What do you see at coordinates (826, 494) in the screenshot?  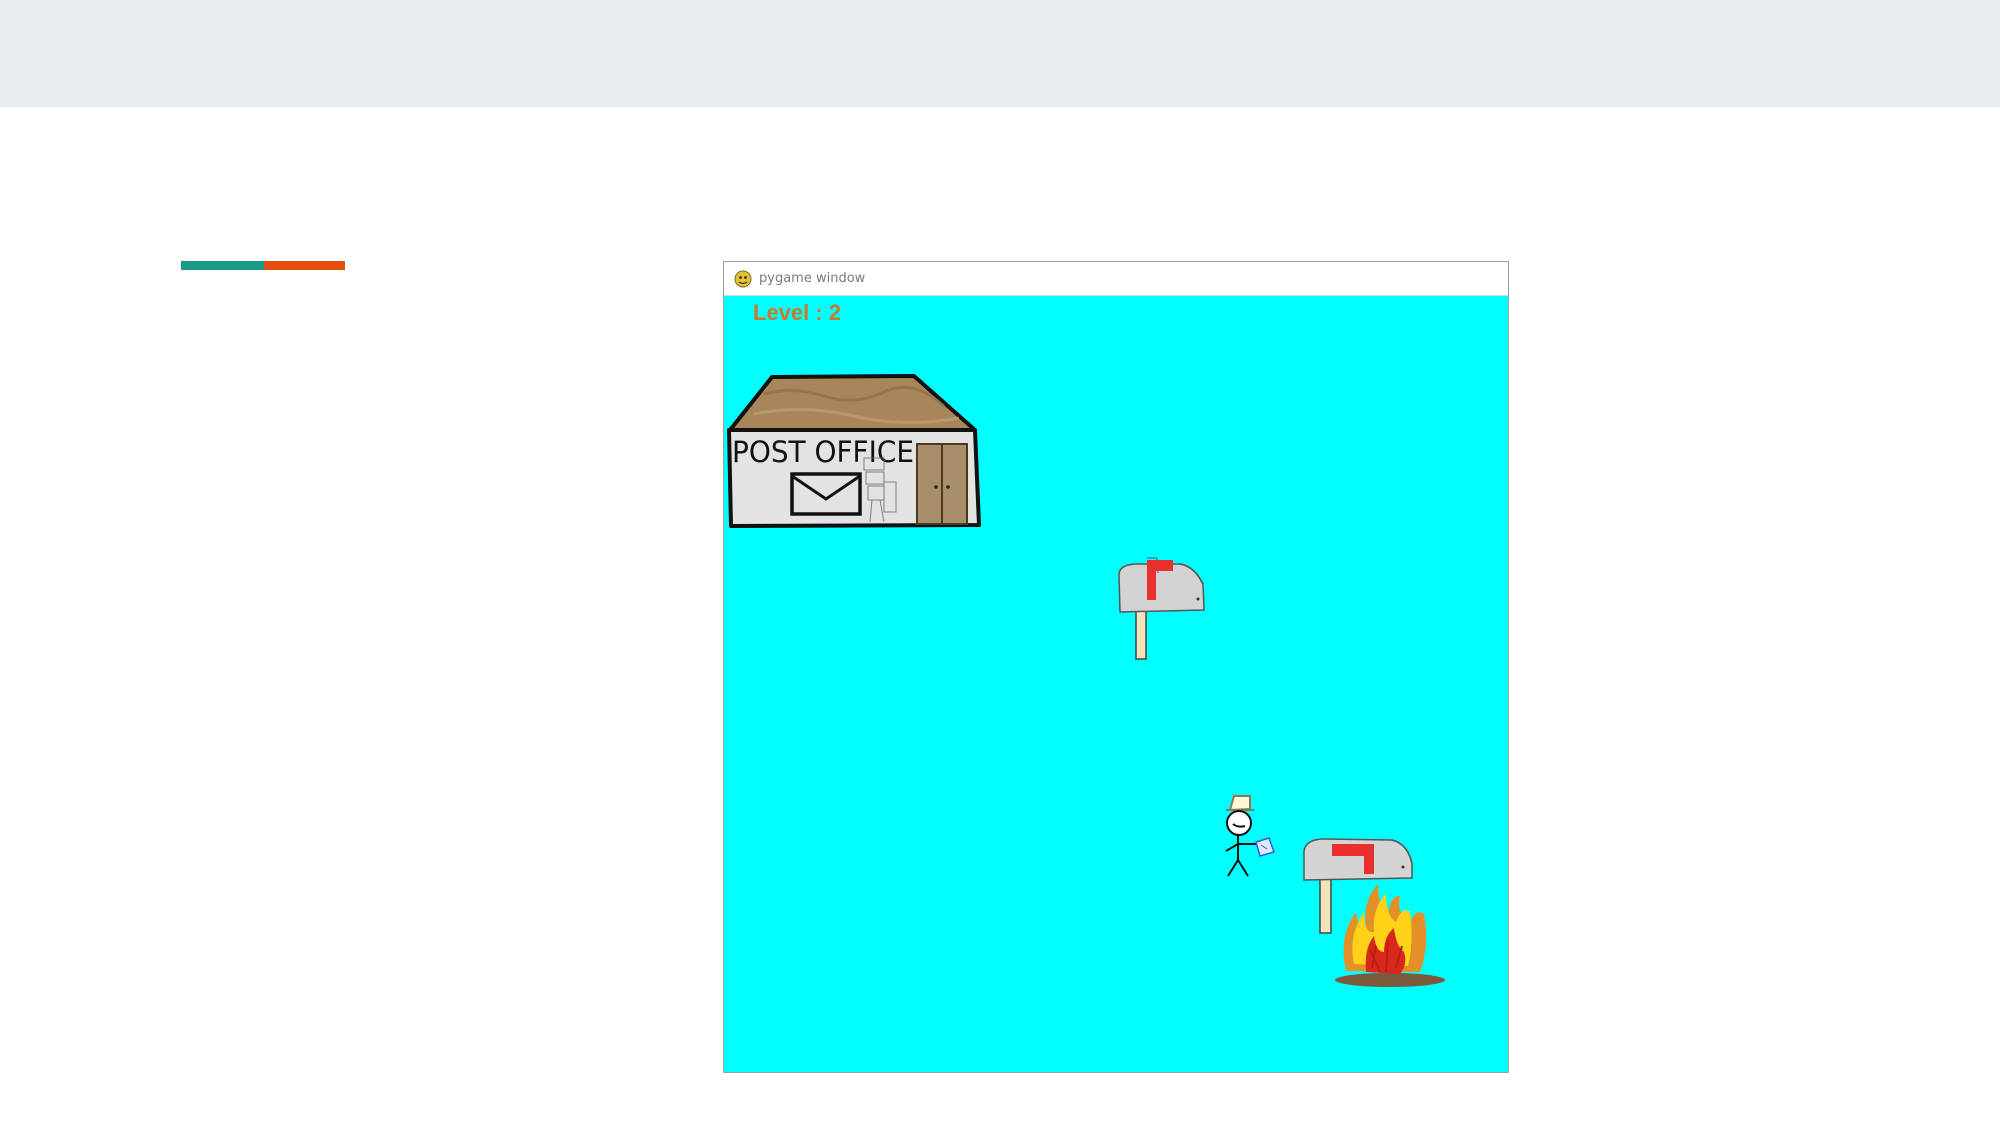 I see `envelope-icon` at bounding box center [826, 494].